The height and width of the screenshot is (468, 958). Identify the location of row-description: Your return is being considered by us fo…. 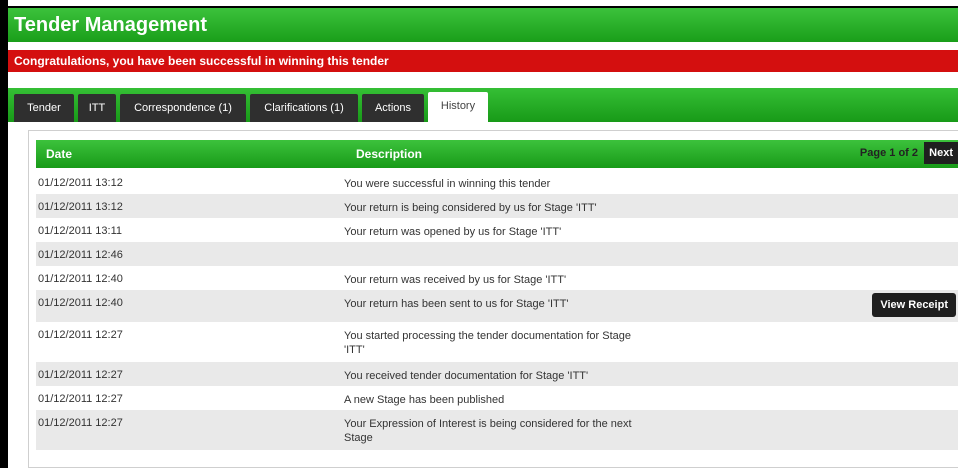
(470, 208).